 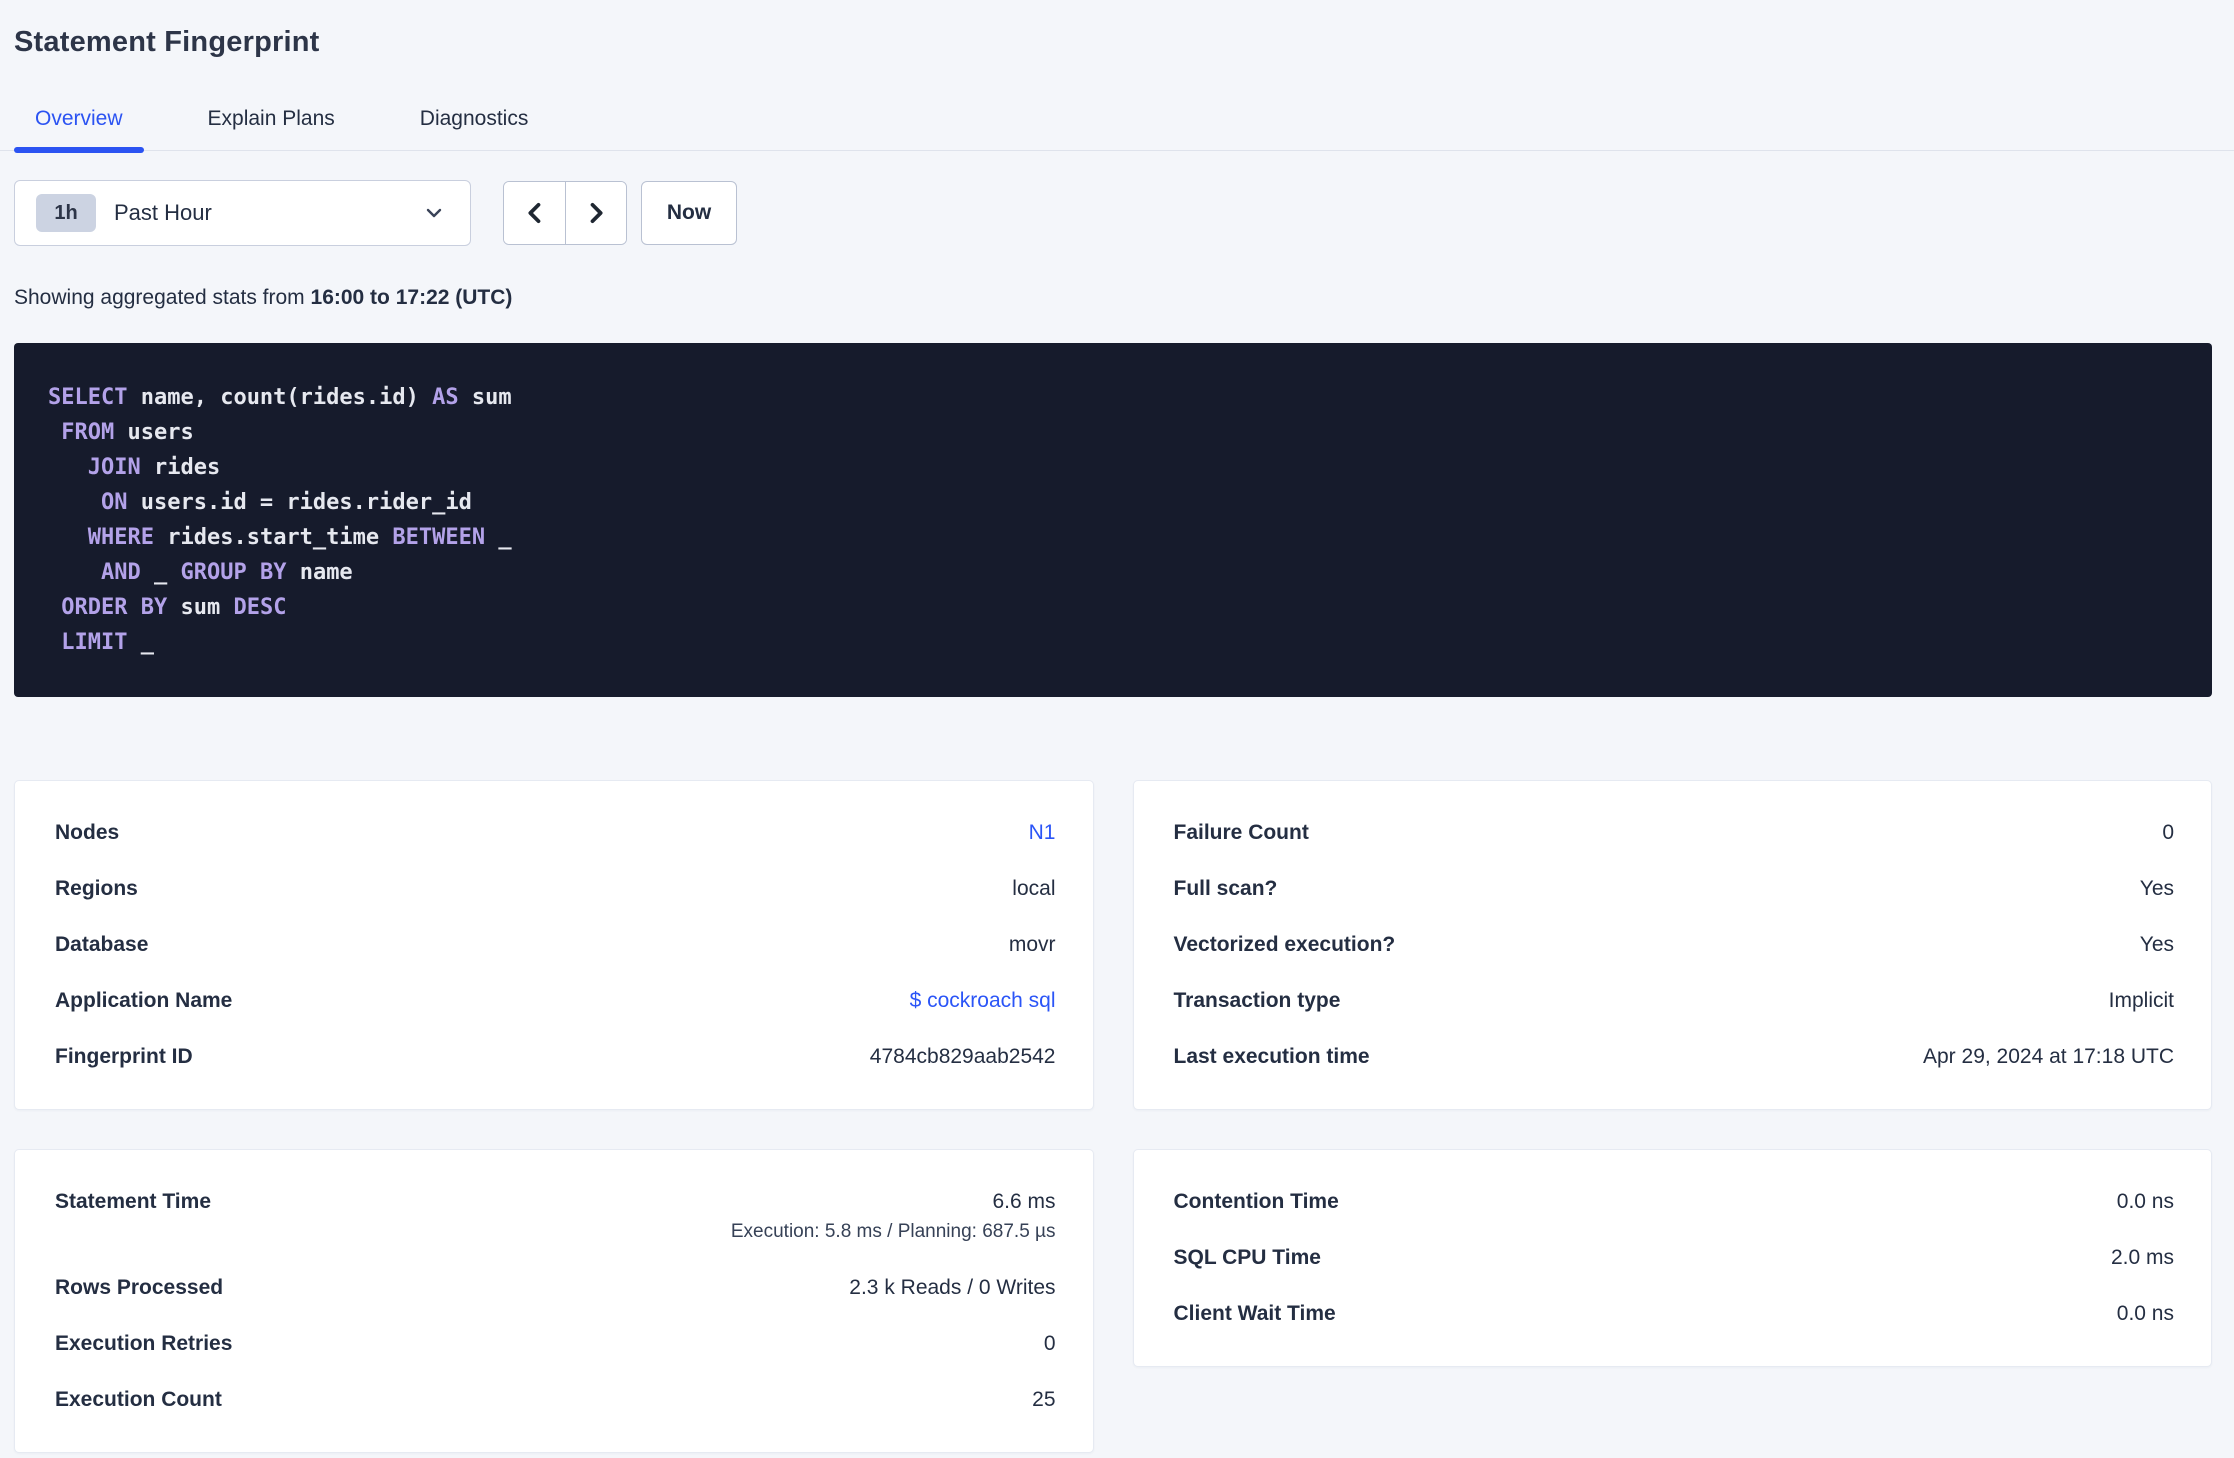 What do you see at coordinates (1124, 213) in the screenshot?
I see `time-controls: 1h Past Hour Now` at bounding box center [1124, 213].